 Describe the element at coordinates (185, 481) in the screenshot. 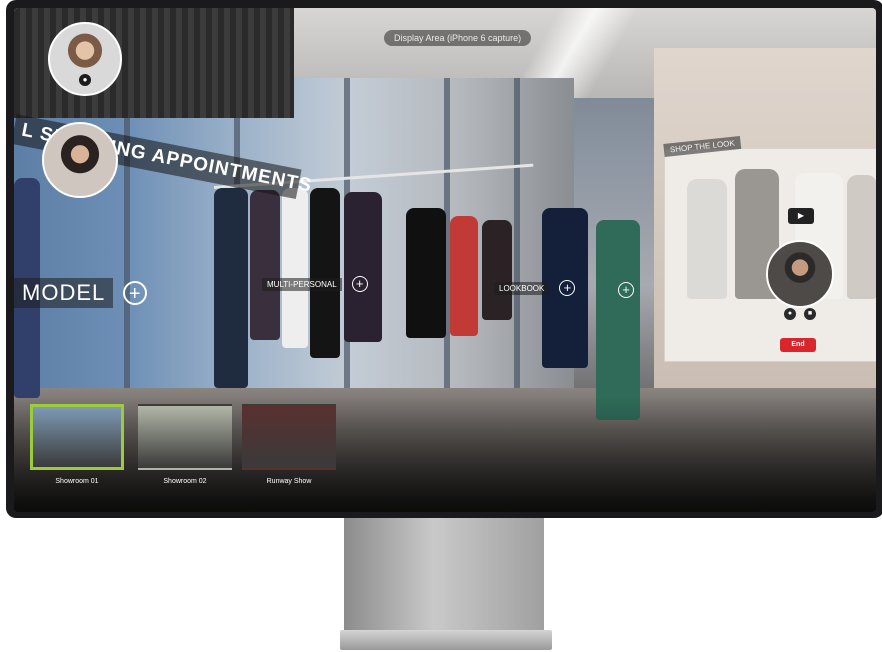

I see `scene-thumbnail-label: Showroom 02` at that location.